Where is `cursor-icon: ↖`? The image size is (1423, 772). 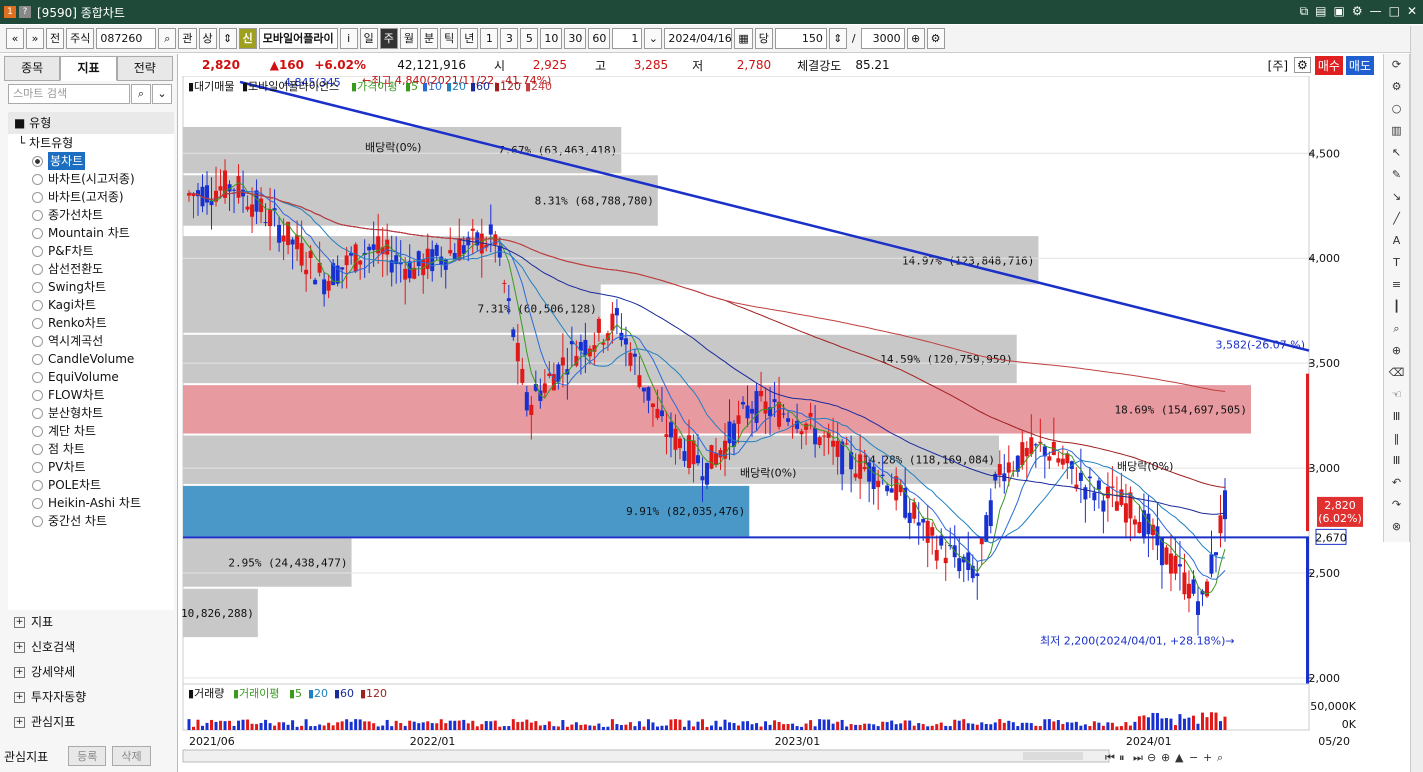
cursor-icon: ↖ is located at coordinates (1396, 153).